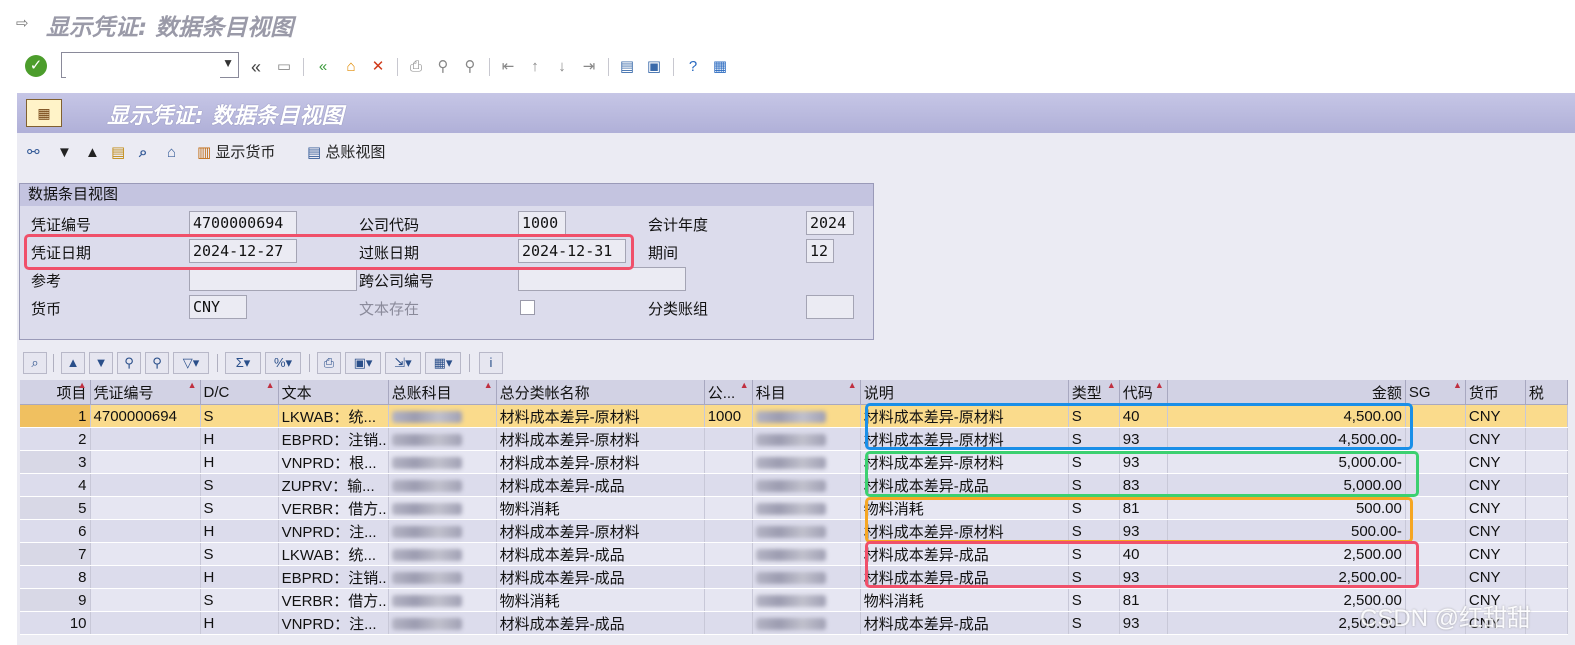  Describe the element at coordinates (35, 363) in the screenshot. I see `details-icon: ⌕` at that location.